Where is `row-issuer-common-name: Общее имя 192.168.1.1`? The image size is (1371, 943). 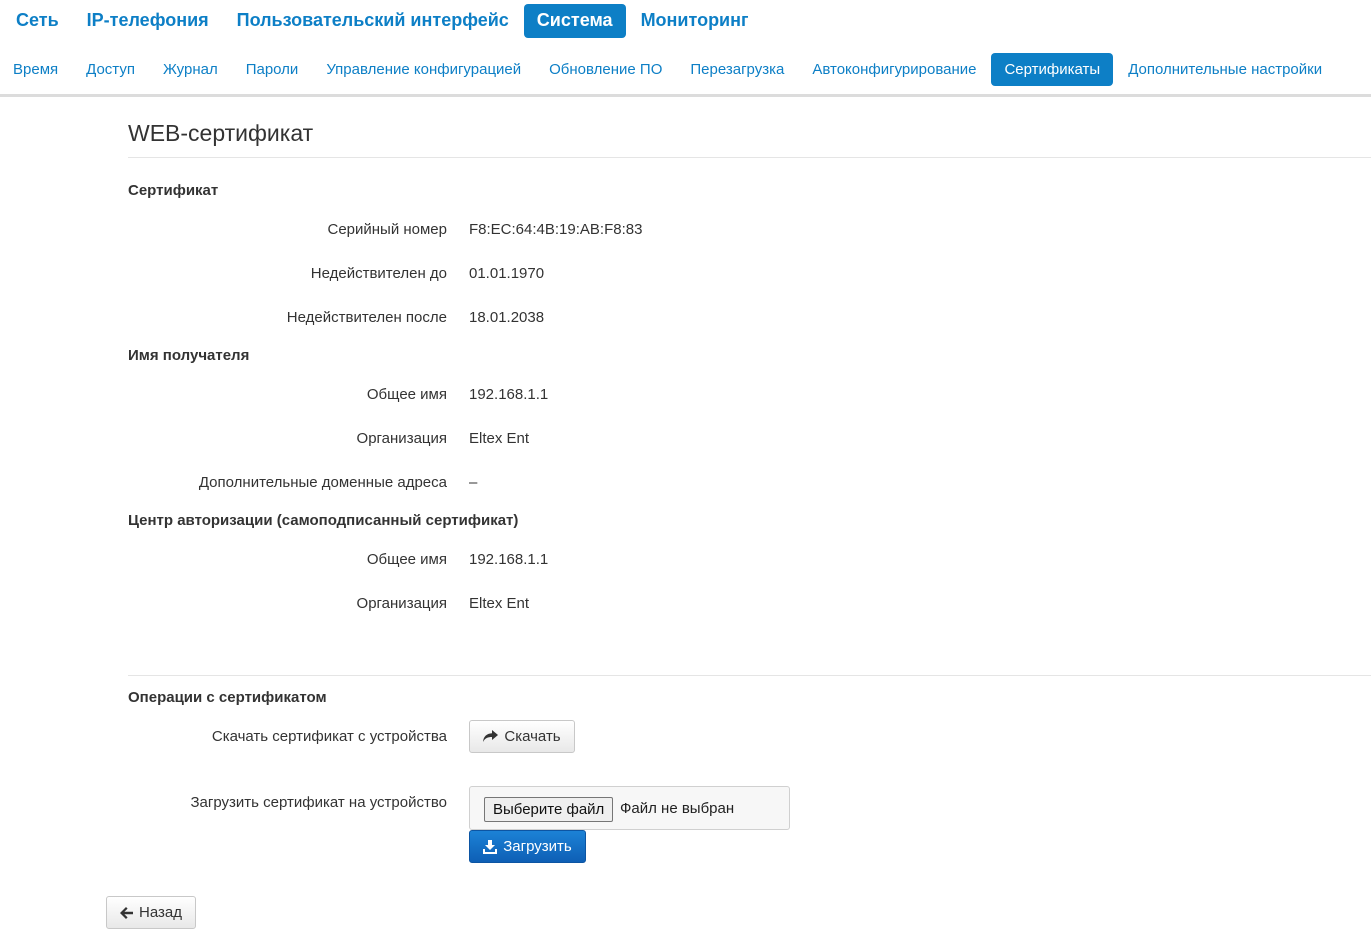
row-issuer-common-name: Общее имя 192.168.1.1 is located at coordinates (478, 561).